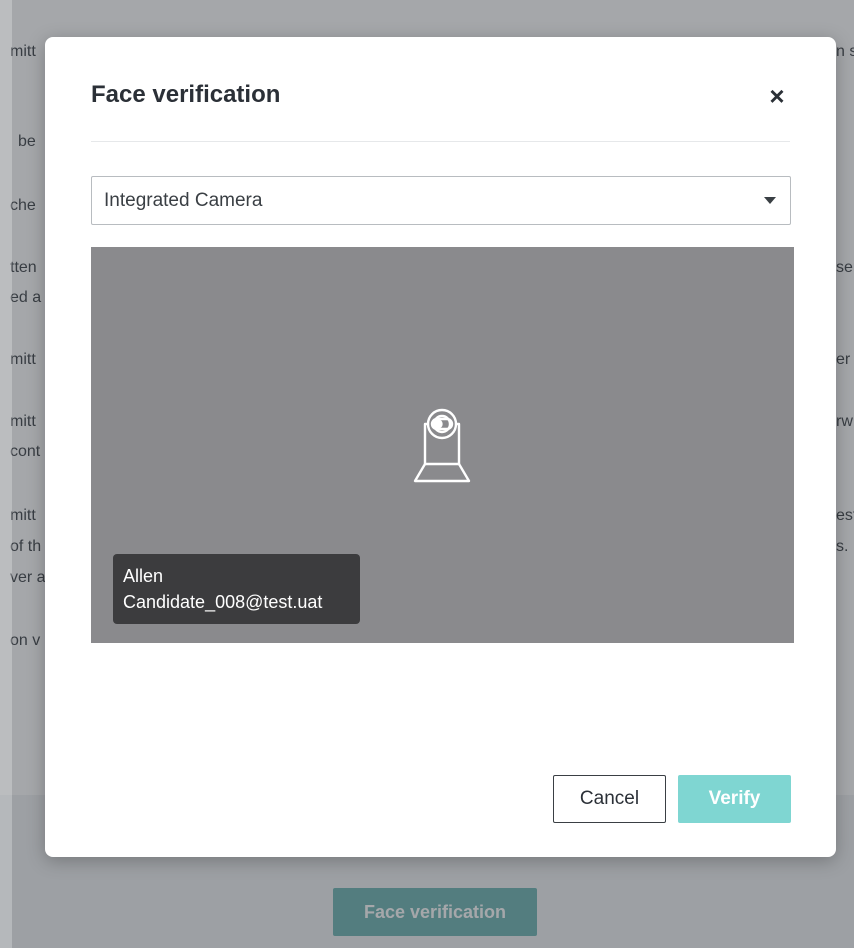 Image resolution: width=854 pixels, height=948 pixels. What do you see at coordinates (143, 576) in the screenshot?
I see `candidate-name: Allen` at bounding box center [143, 576].